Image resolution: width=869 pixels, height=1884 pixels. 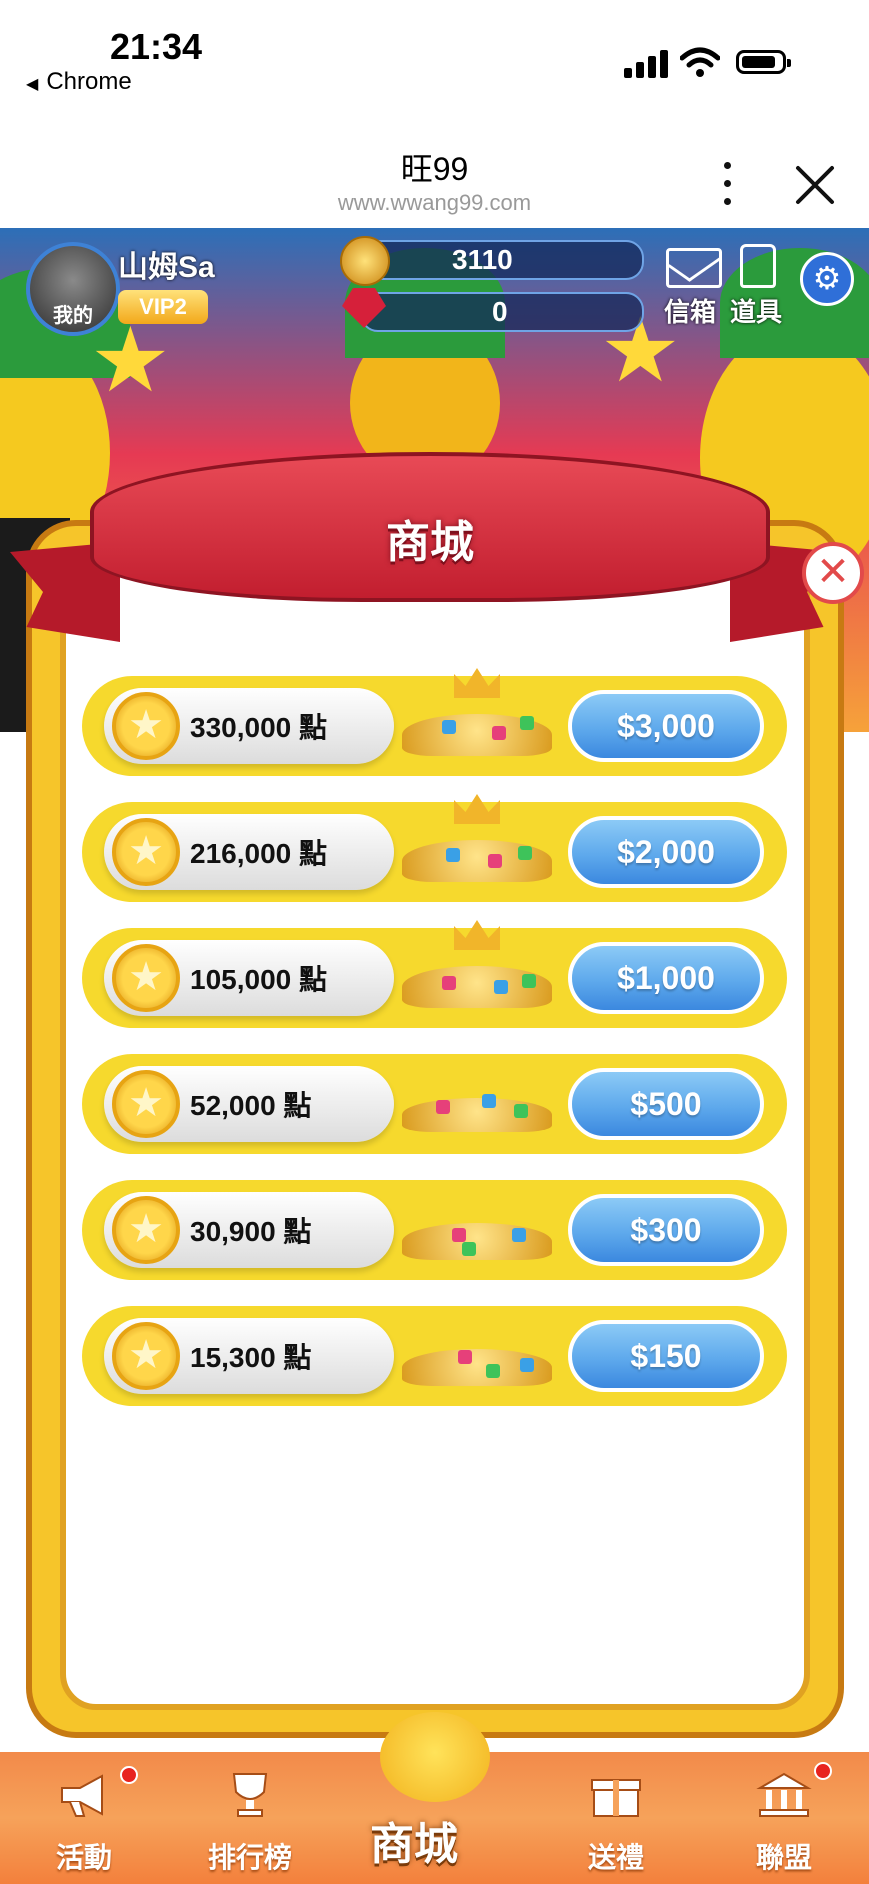 I want to click on items-label: 道具, so click(x=756, y=310).